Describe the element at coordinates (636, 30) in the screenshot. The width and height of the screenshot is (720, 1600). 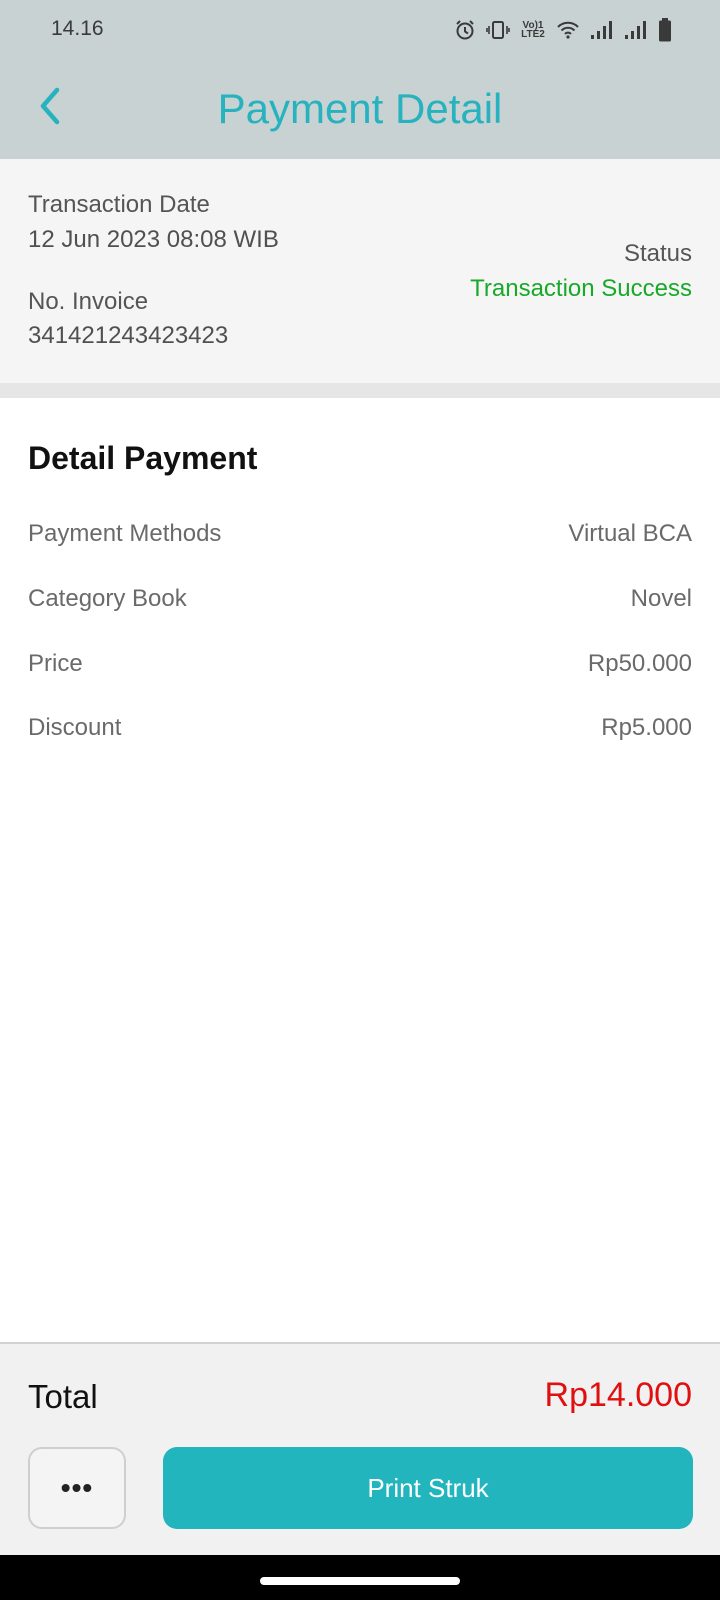
I see `signal-sim2-icon` at that location.